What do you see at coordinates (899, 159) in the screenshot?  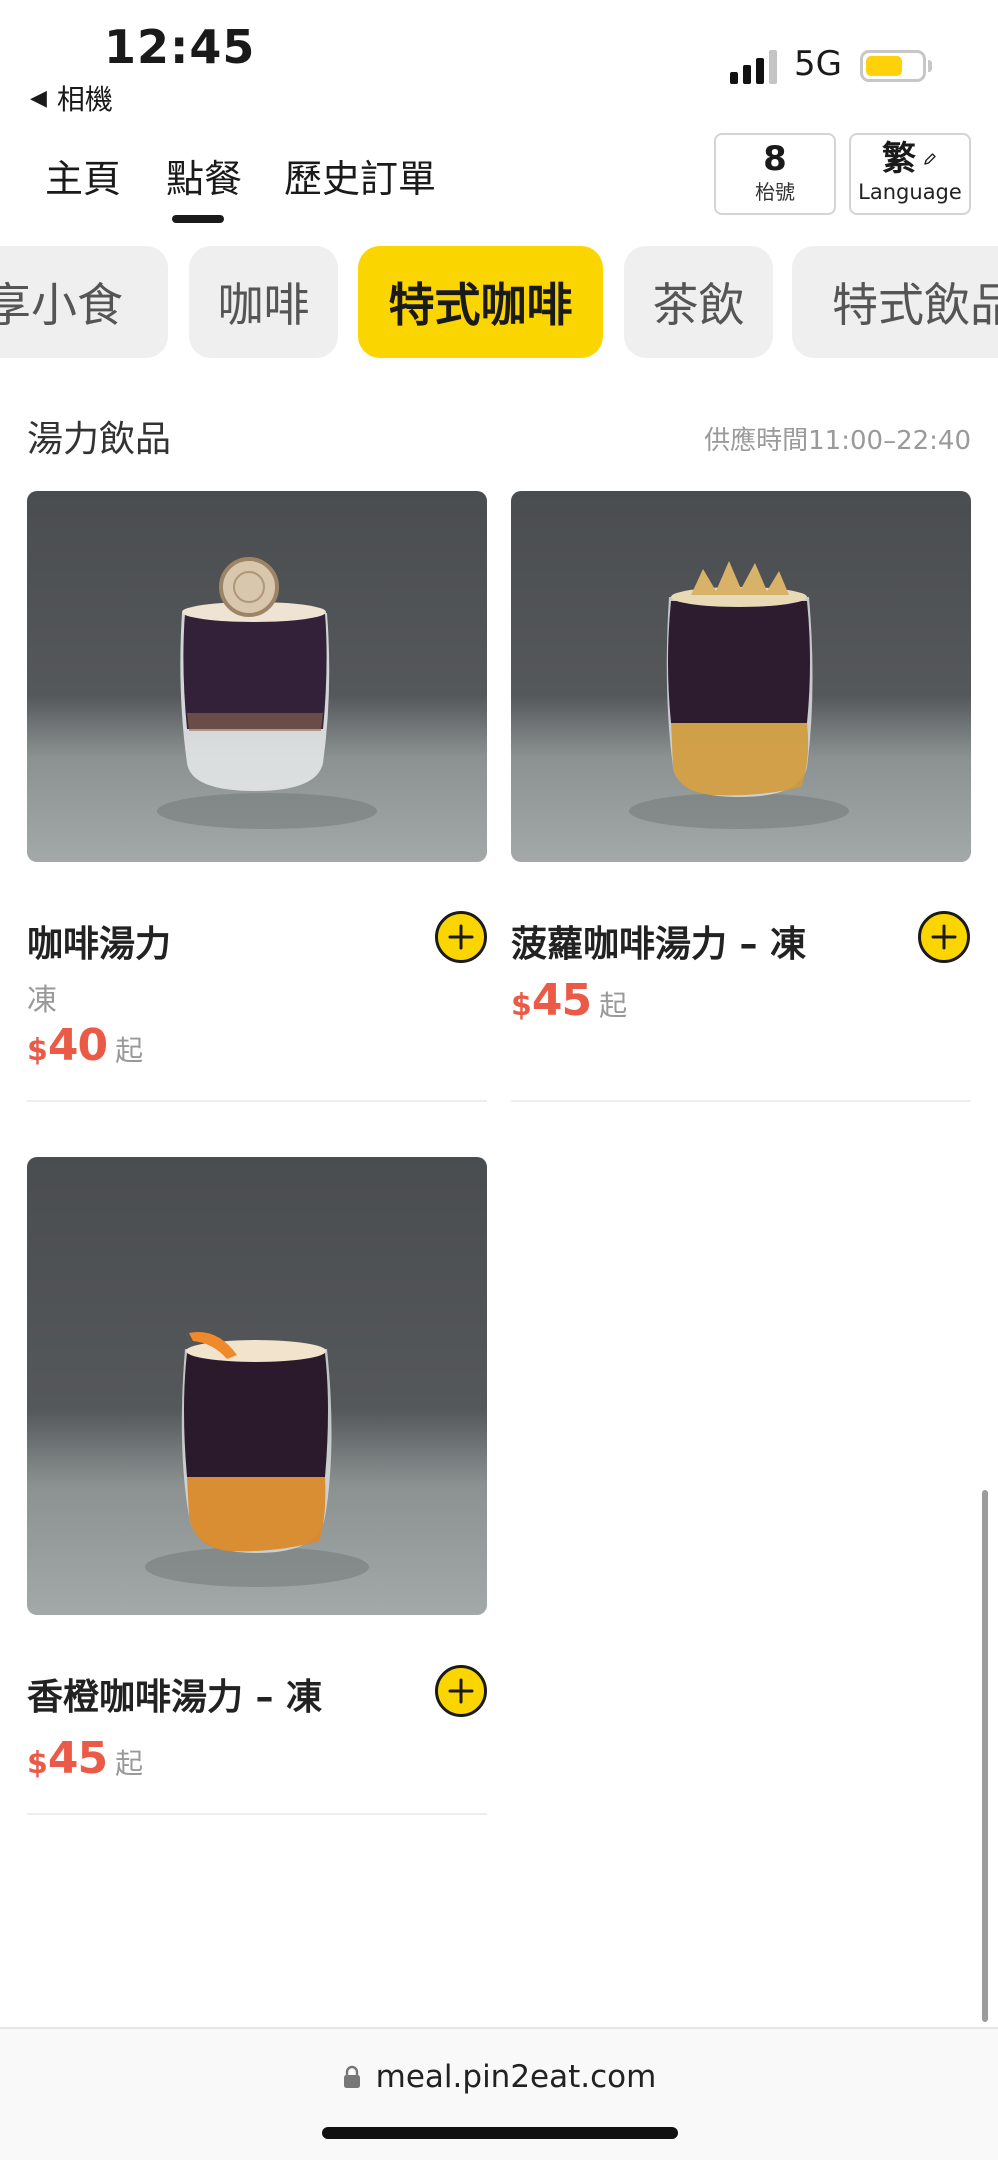 I see `current-language: 繁` at bounding box center [899, 159].